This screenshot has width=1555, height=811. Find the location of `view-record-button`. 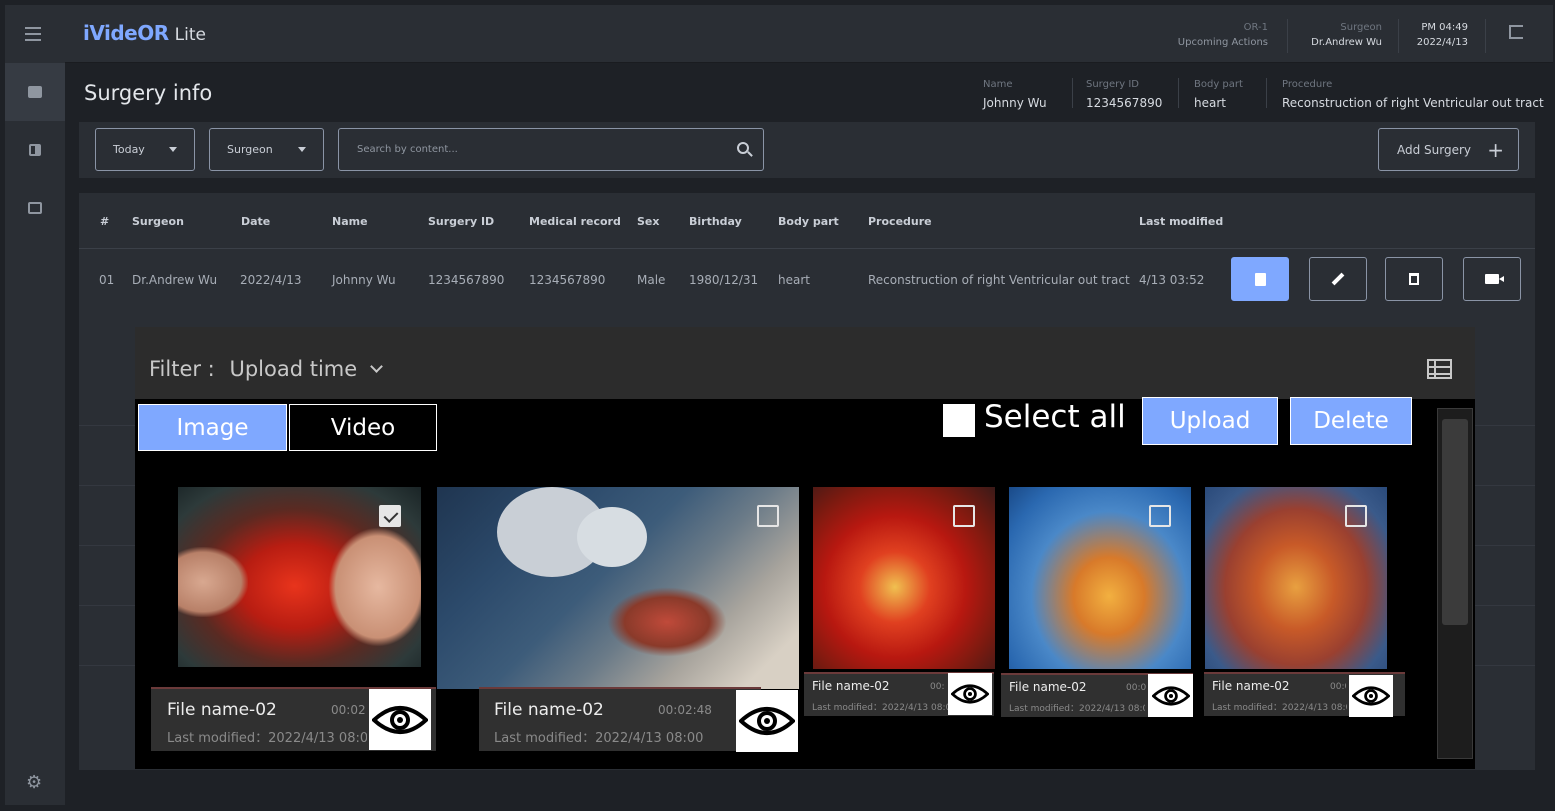

view-record-button is located at coordinates (1260, 279).